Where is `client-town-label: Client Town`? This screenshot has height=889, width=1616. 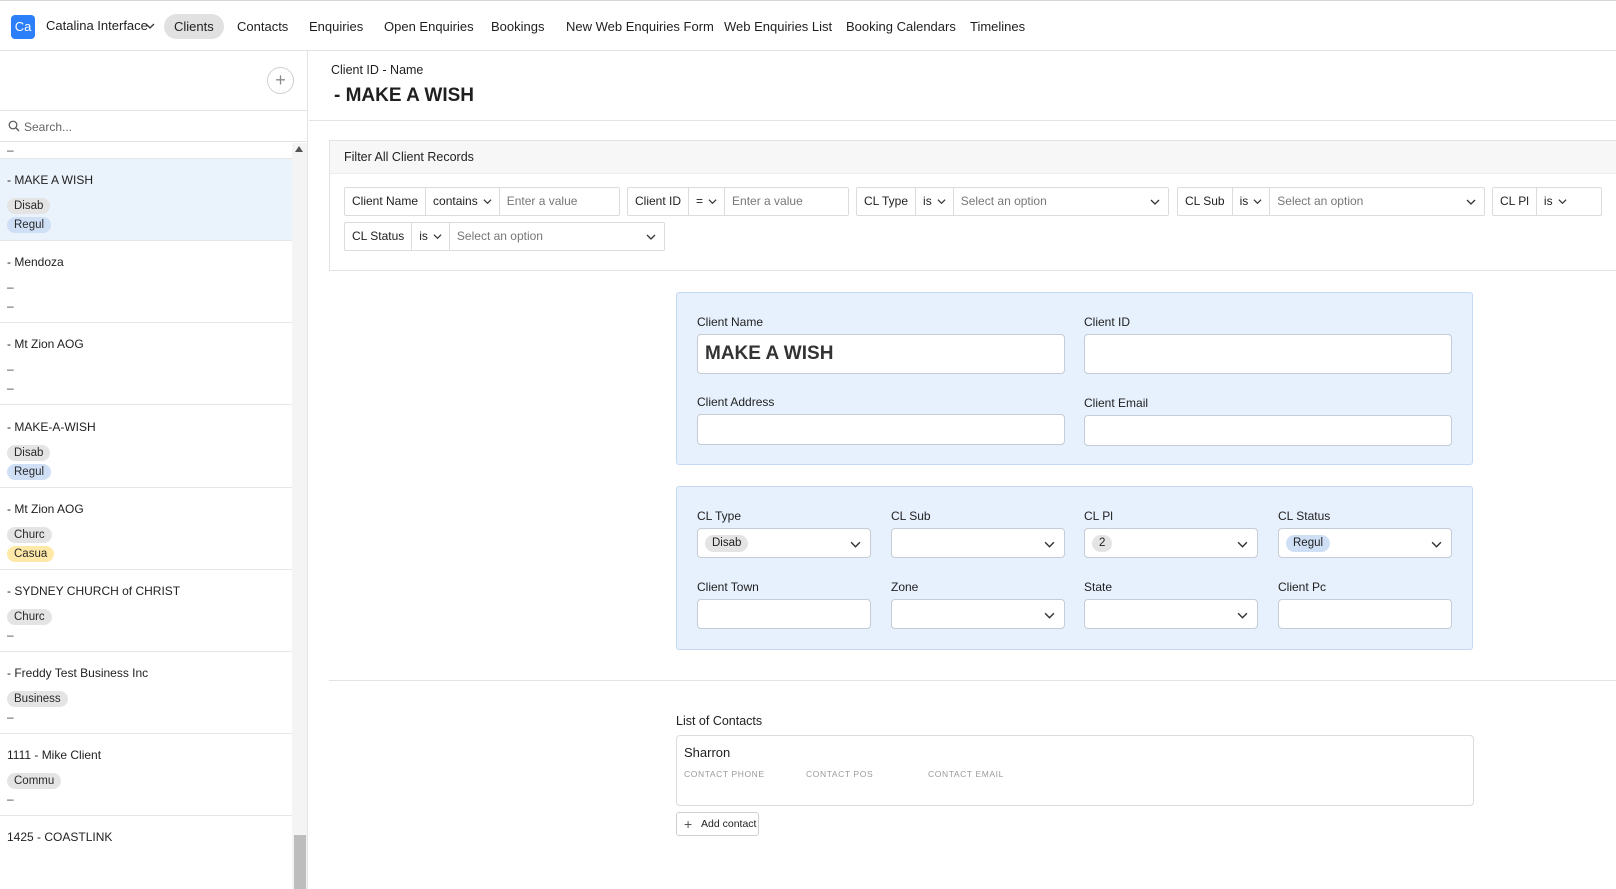 client-town-label: Client Town is located at coordinates (728, 587).